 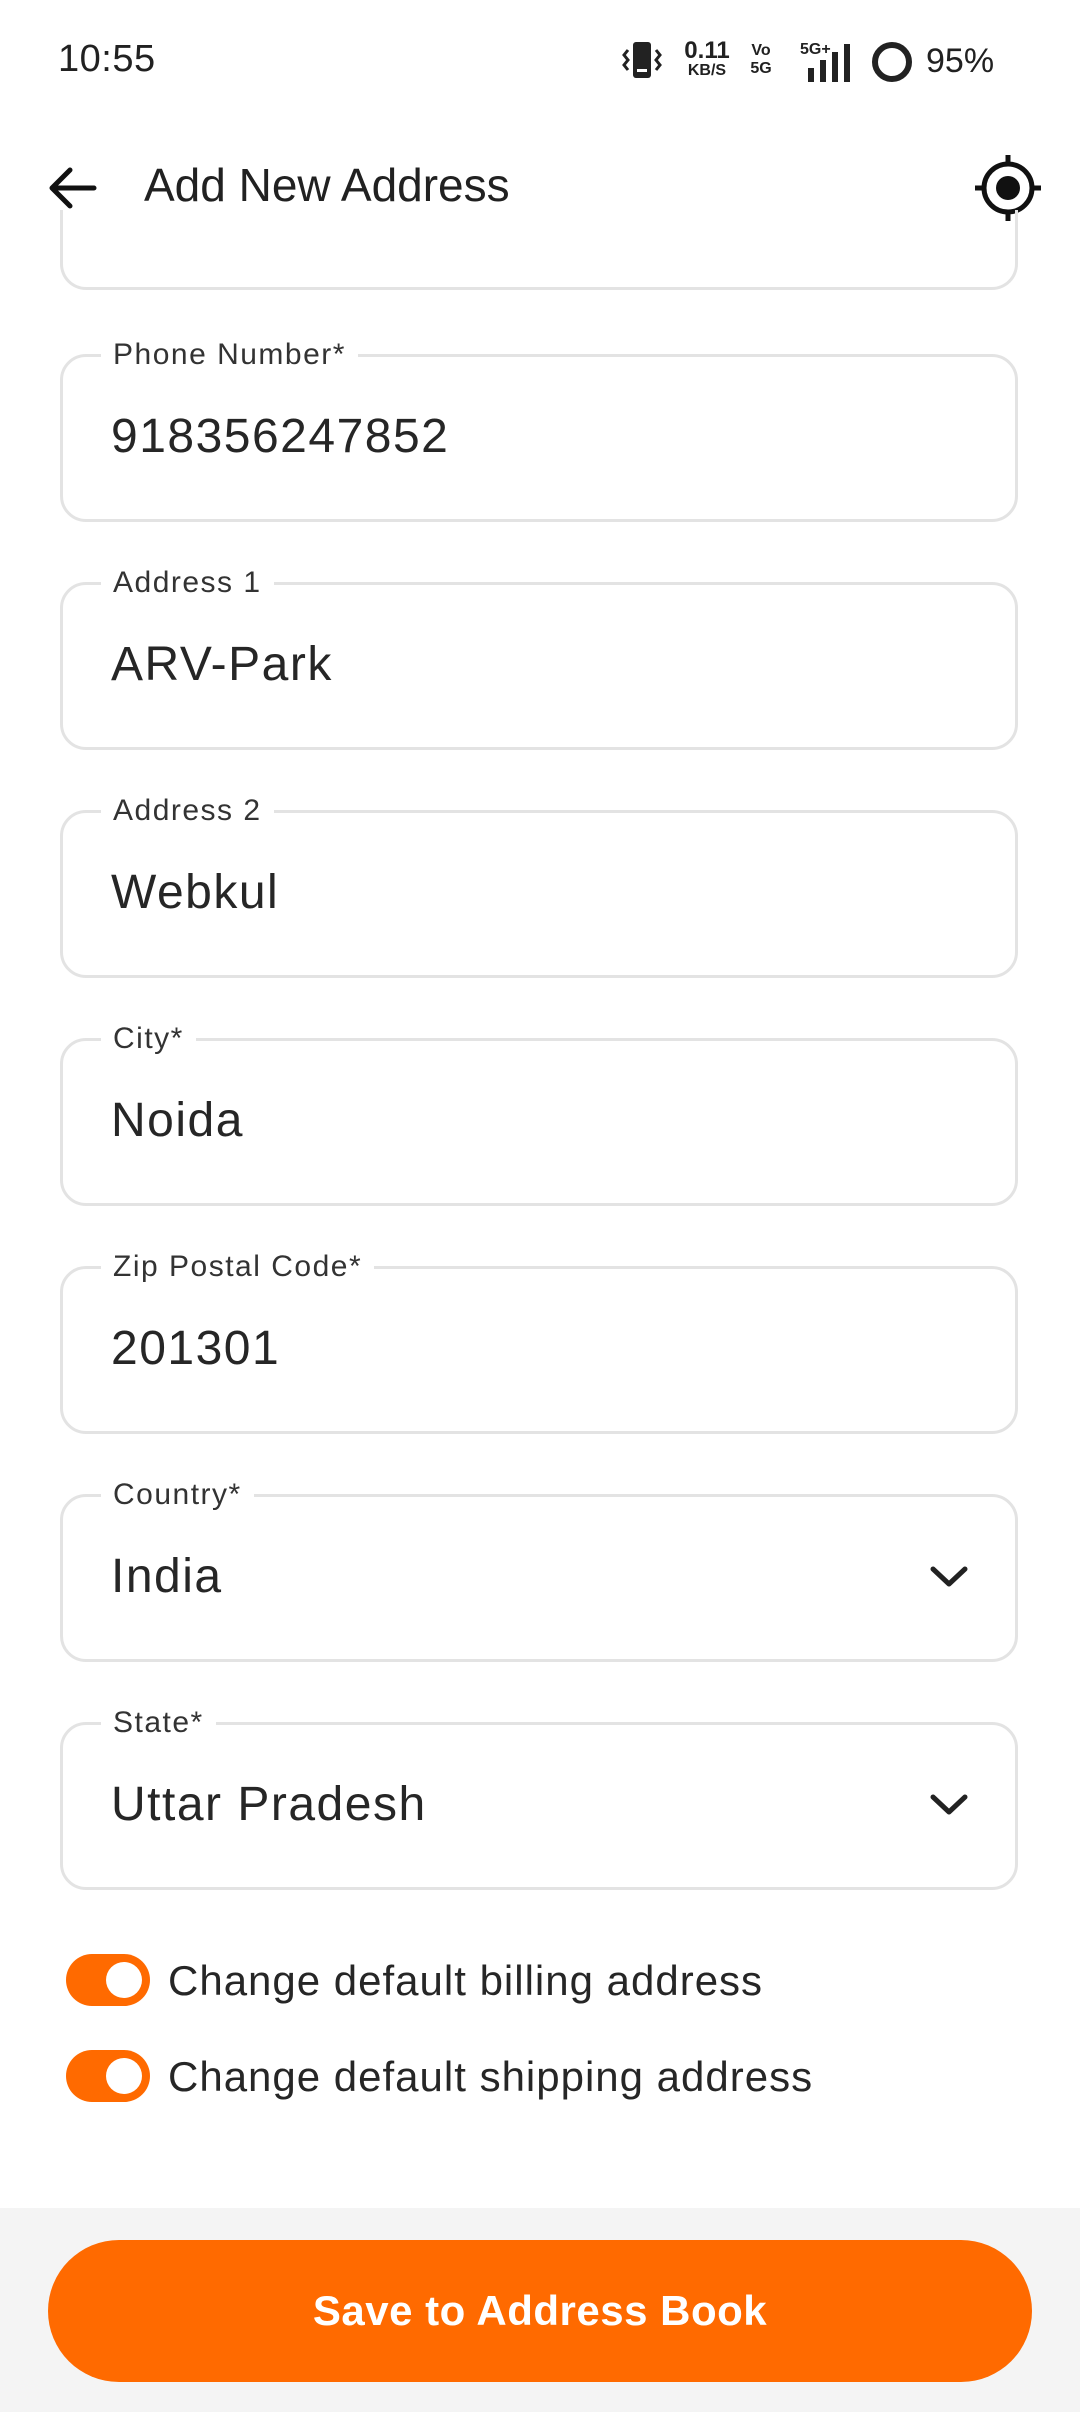 I want to click on address-1-label: Address 1, so click(x=187, y=583).